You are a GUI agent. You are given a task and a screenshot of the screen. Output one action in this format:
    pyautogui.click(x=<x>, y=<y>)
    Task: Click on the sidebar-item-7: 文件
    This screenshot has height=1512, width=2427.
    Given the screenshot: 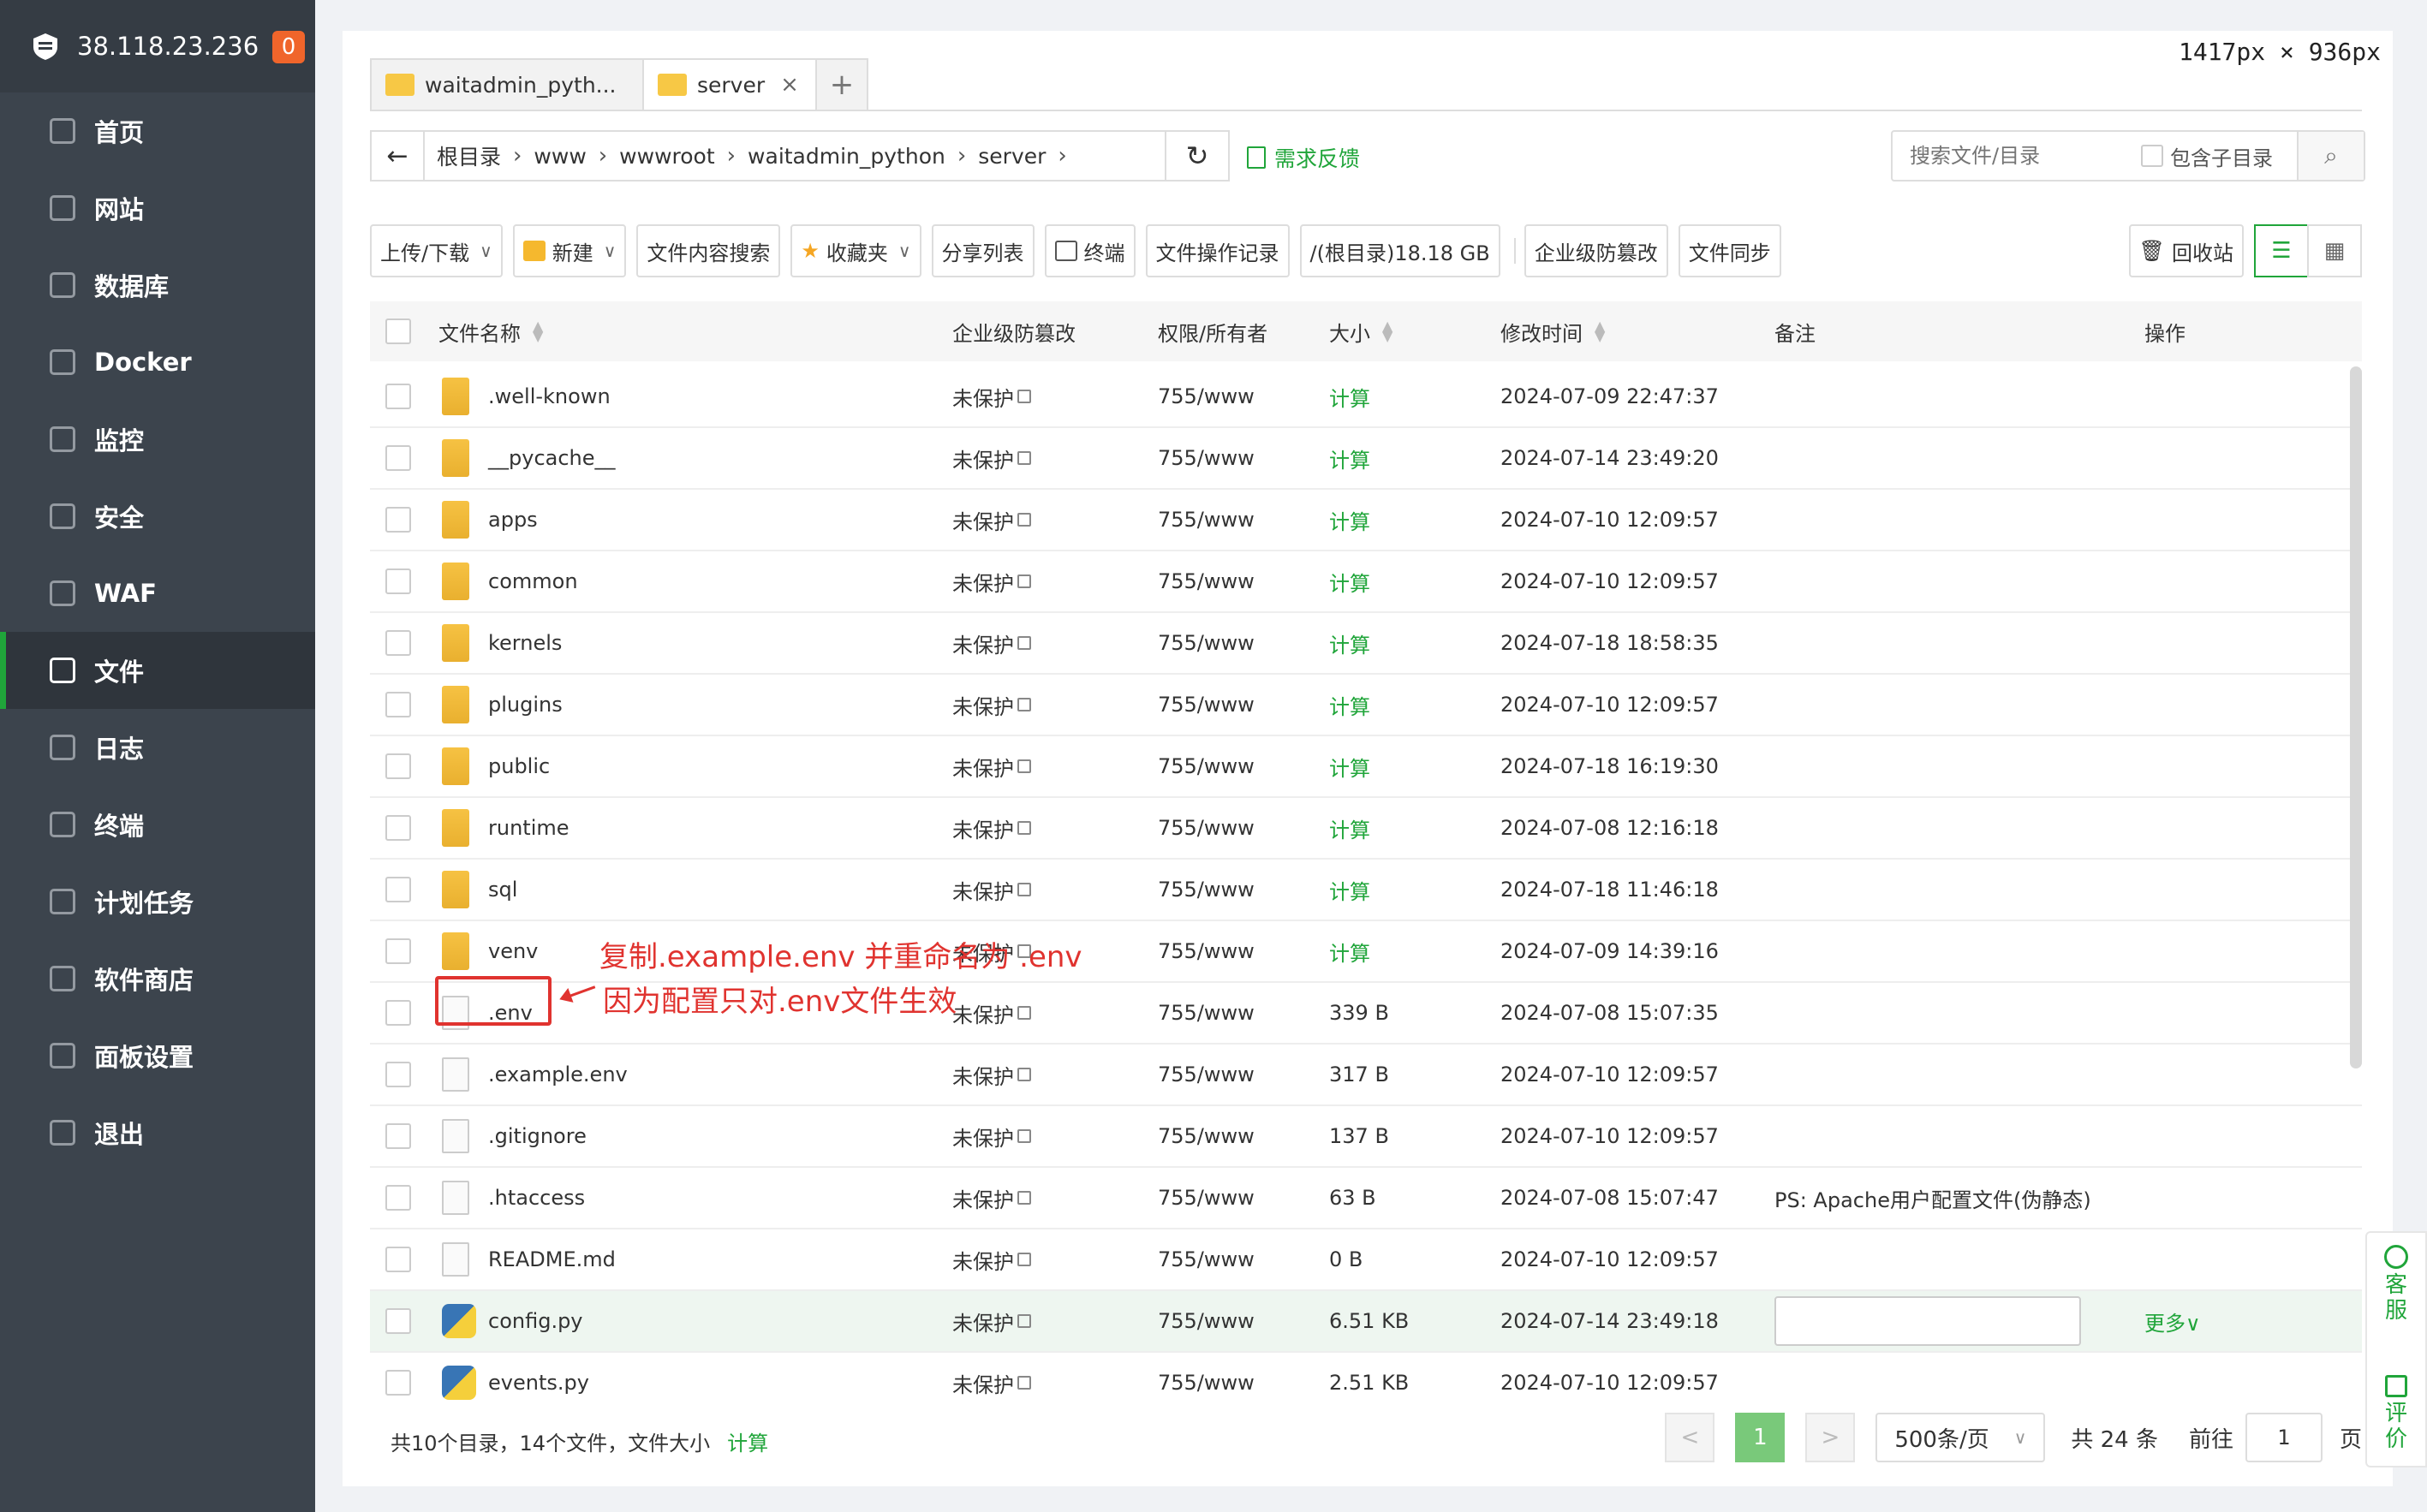 What is the action you would take?
    pyautogui.click(x=157, y=670)
    